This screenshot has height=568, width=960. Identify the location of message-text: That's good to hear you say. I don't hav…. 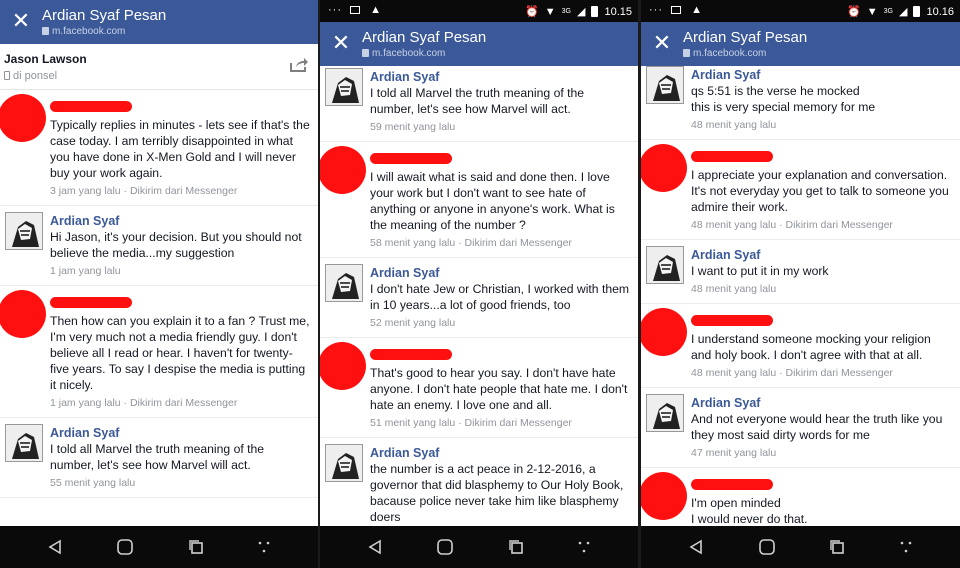
(499, 389).